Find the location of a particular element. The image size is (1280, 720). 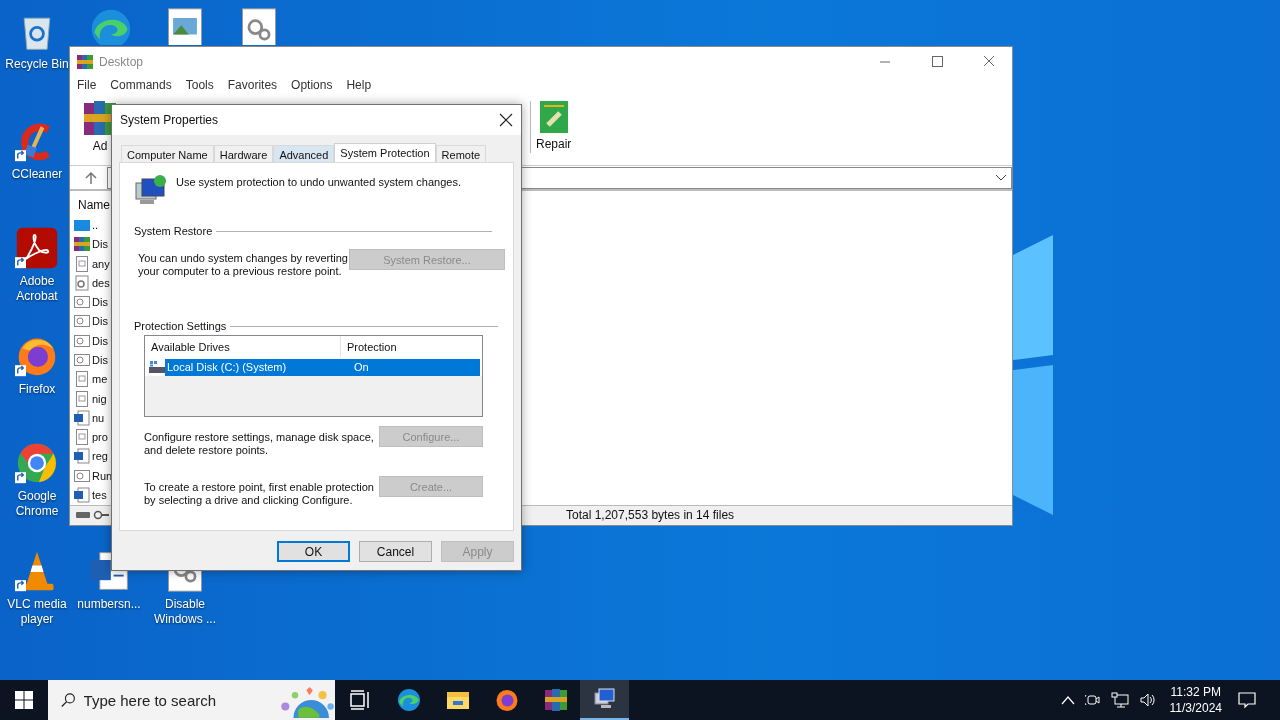

group-heading: Protection Settings is located at coordinates (180, 326).